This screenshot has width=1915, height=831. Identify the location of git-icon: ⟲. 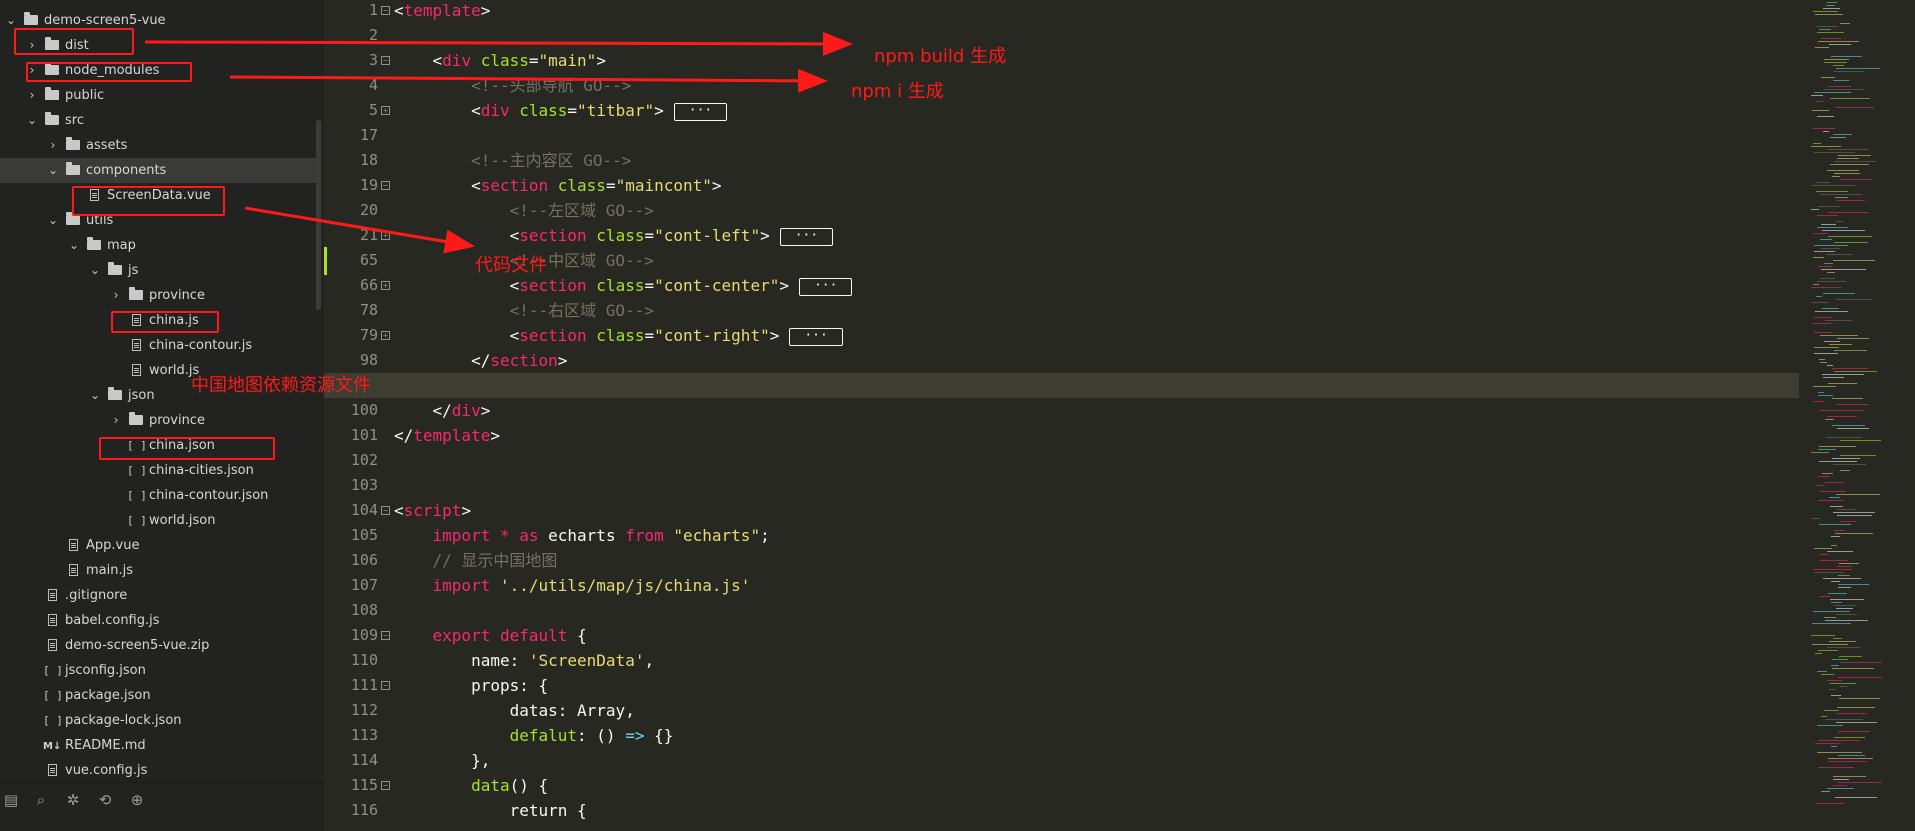
(105, 800).